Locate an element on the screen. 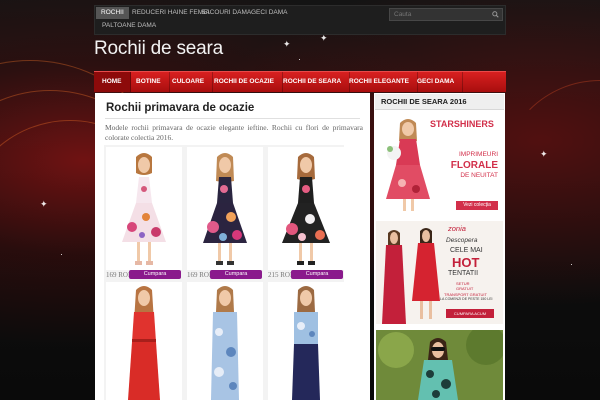 This screenshot has width=600, height=400. search-box is located at coordinates (446, 14).